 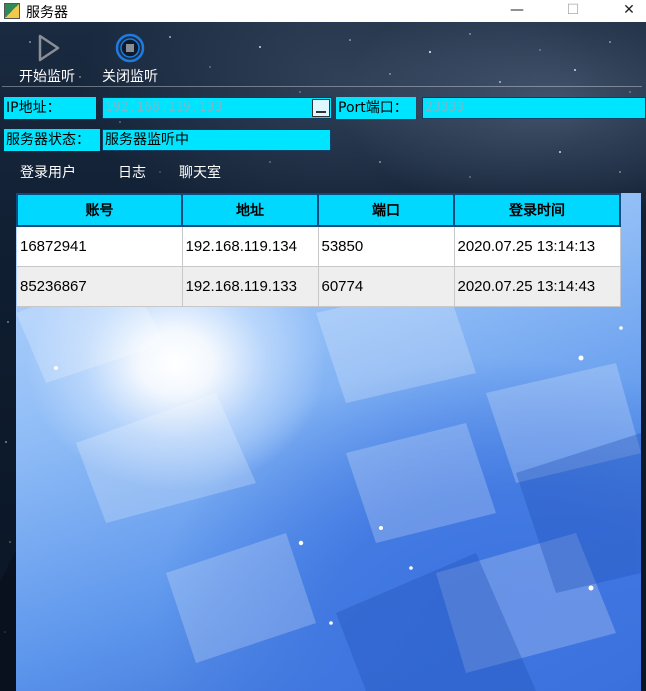 I want to click on ip-field: 192.168.119.133, so click(x=217, y=108).